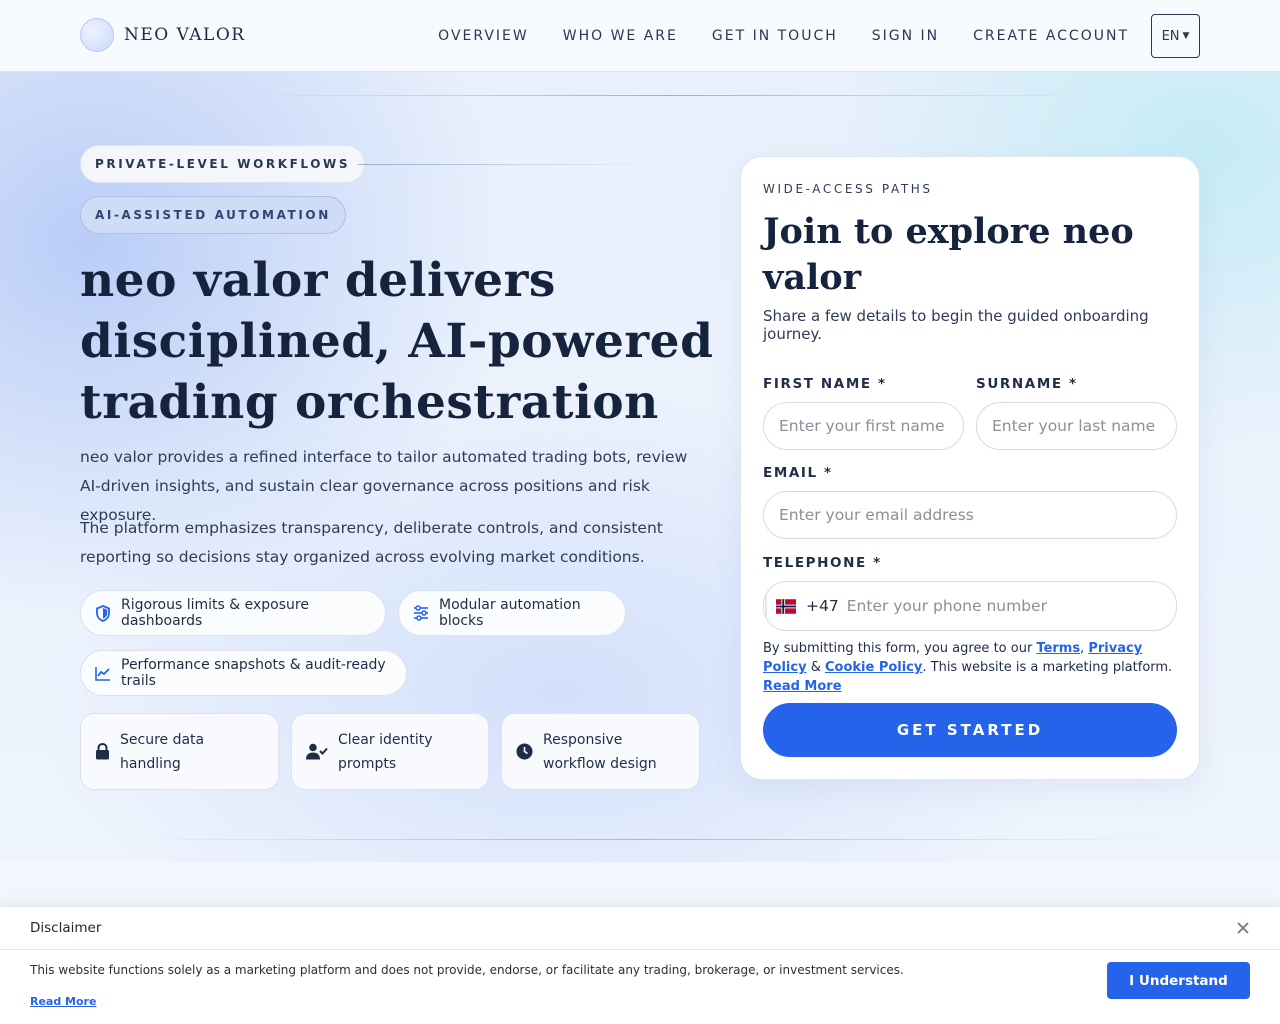 The height and width of the screenshot is (1024, 1280). I want to click on shield-icon, so click(103, 613).